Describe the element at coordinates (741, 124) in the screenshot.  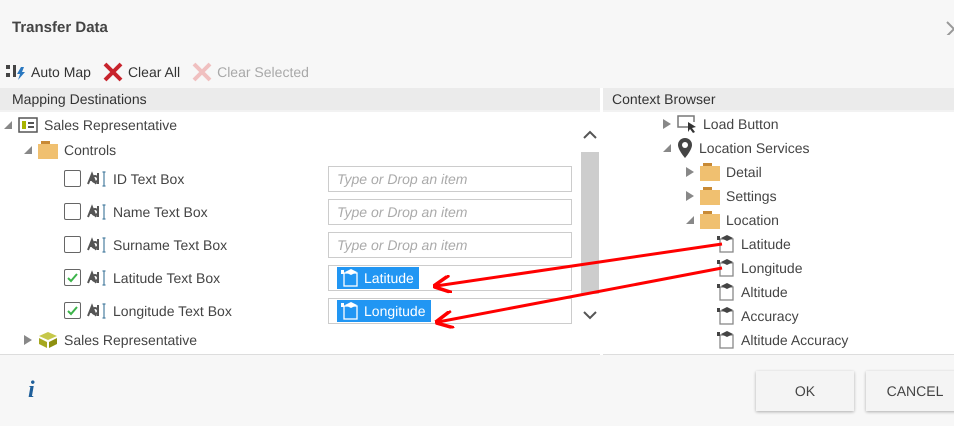
I see `tree-item: Load Button` at that location.